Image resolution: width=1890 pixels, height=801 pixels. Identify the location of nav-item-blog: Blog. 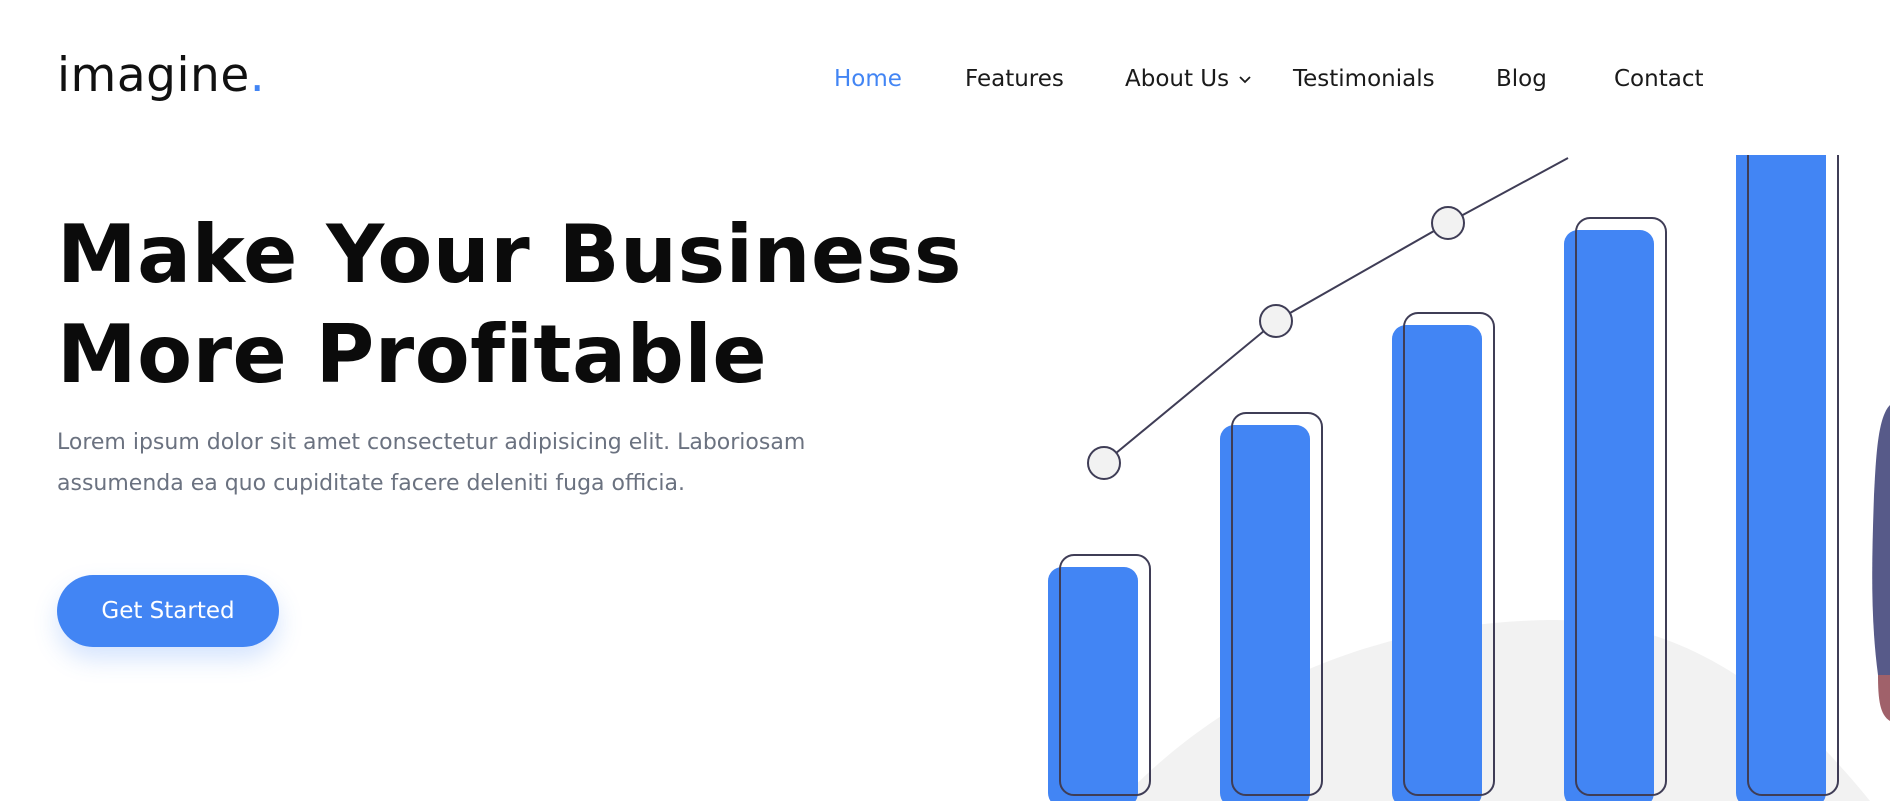
(1521, 79).